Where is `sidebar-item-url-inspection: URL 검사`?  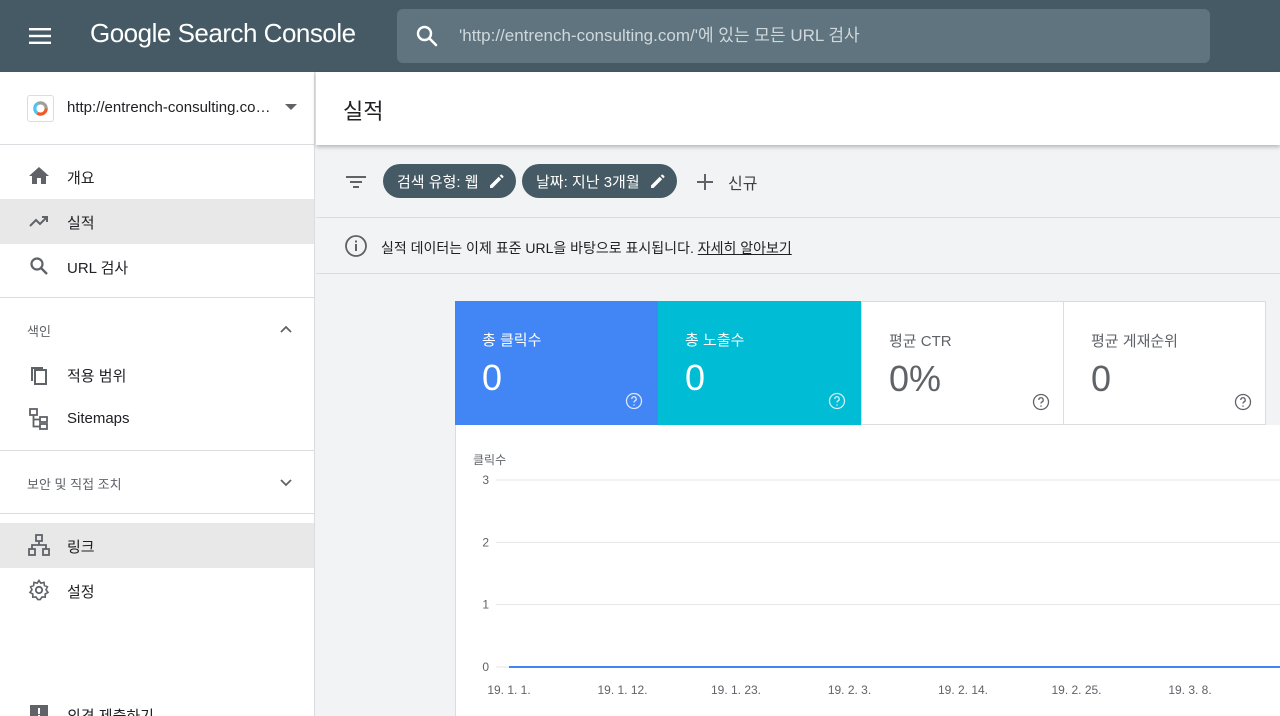 sidebar-item-url-inspection: URL 검사 is located at coordinates (157, 266).